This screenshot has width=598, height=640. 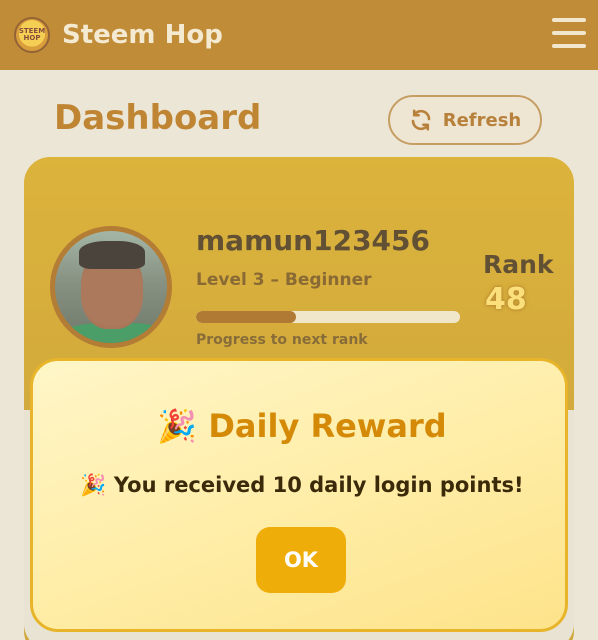 I want to click on ok-button: OK, so click(x=301, y=560).